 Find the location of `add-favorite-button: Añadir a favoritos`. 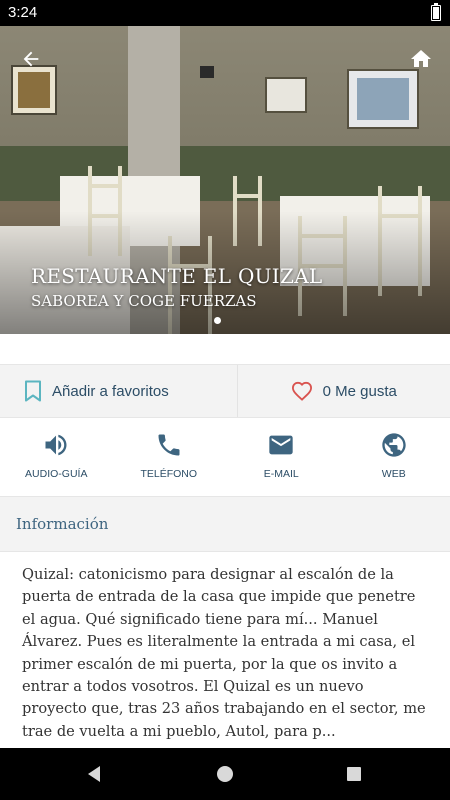

add-favorite-button: Añadir a favoritos is located at coordinates (119, 391).